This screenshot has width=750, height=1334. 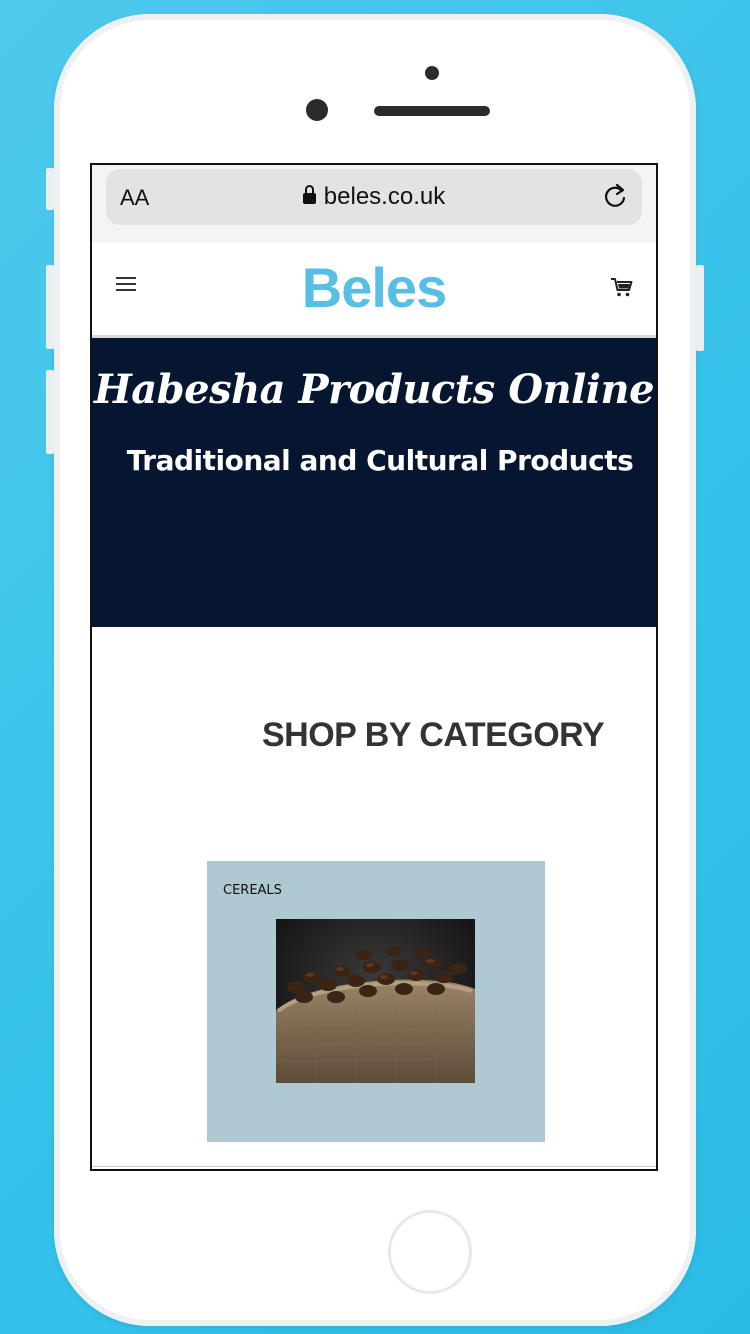 What do you see at coordinates (309, 194) in the screenshot?
I see `lock-icon` at bounding box center [309, 194].